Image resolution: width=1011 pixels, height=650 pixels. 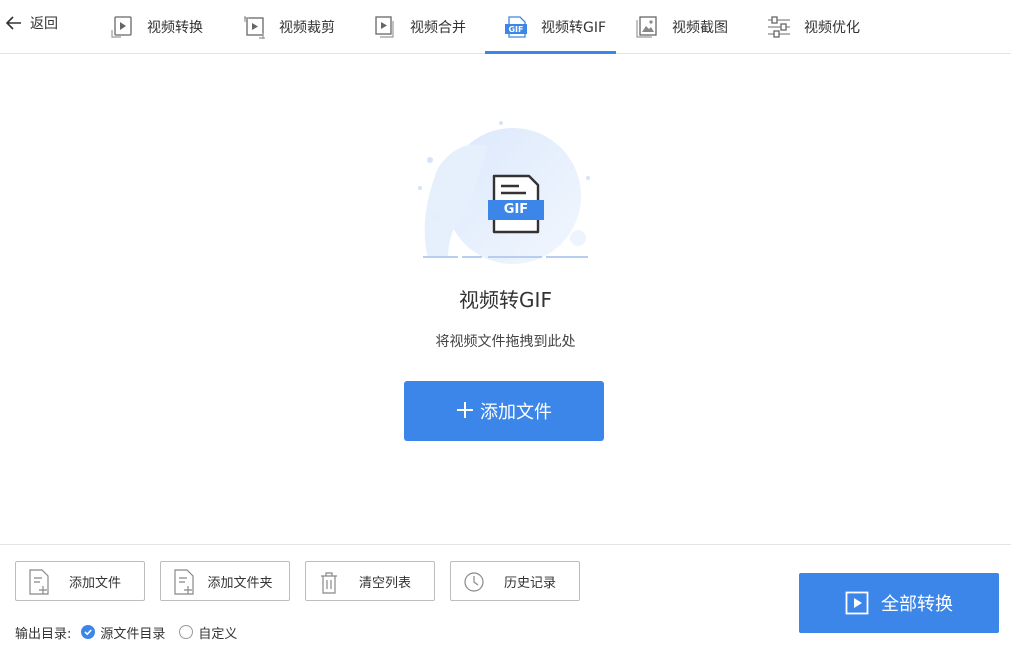 I want to click on check-circle-icon, so click(x=88, y=632).